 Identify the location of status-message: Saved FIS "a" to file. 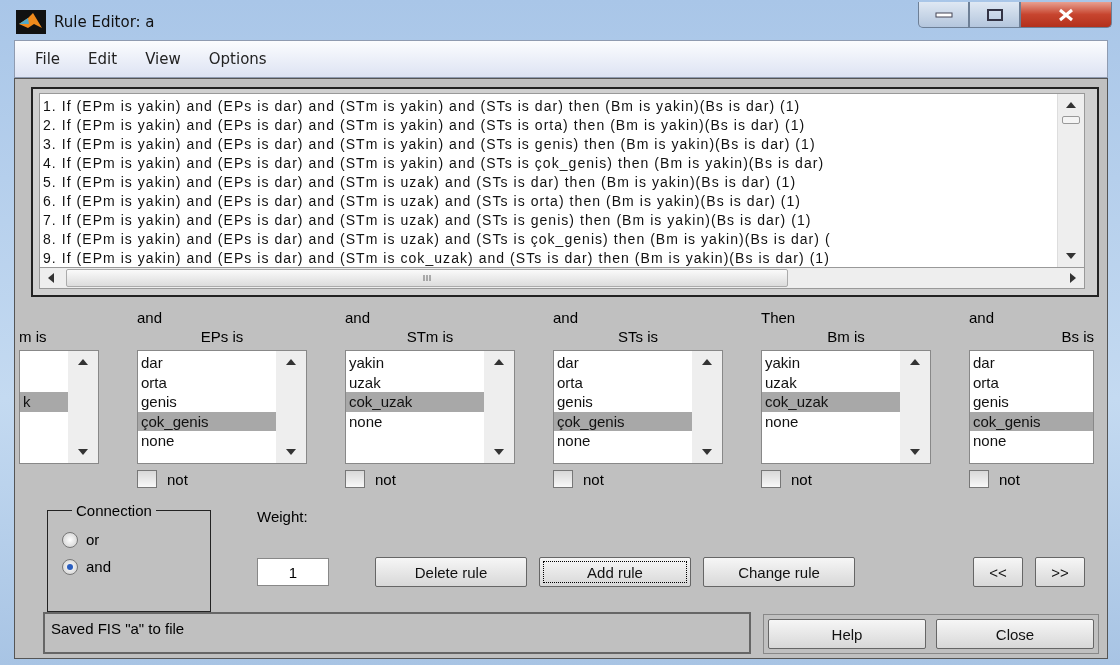
(397, 633).